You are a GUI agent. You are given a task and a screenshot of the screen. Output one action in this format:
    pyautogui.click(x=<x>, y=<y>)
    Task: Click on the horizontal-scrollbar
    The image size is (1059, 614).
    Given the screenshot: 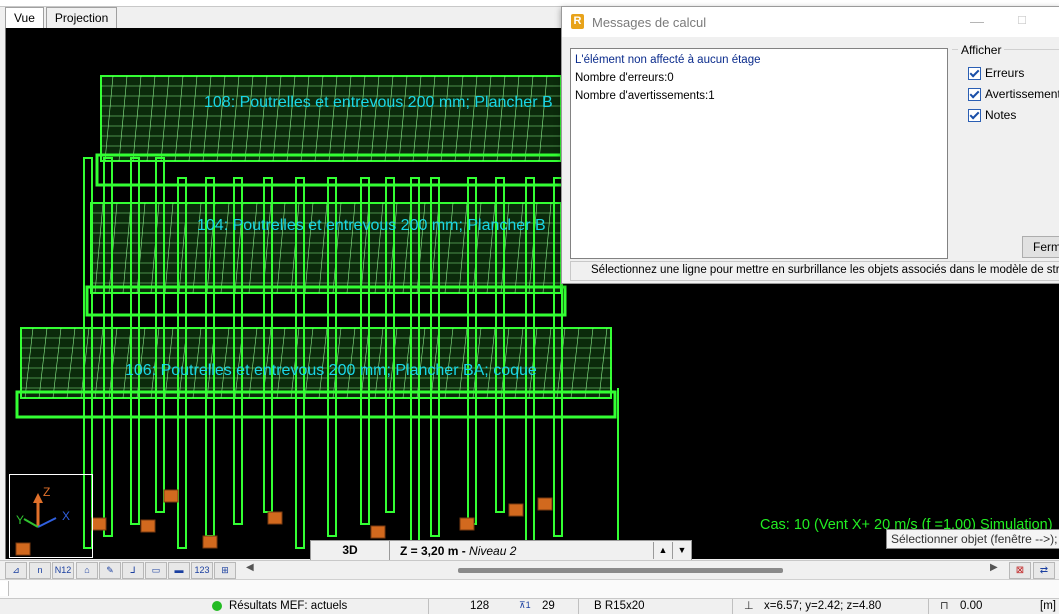 What is the action you would take?
    pyautogui.click(x=625, y=570)
    